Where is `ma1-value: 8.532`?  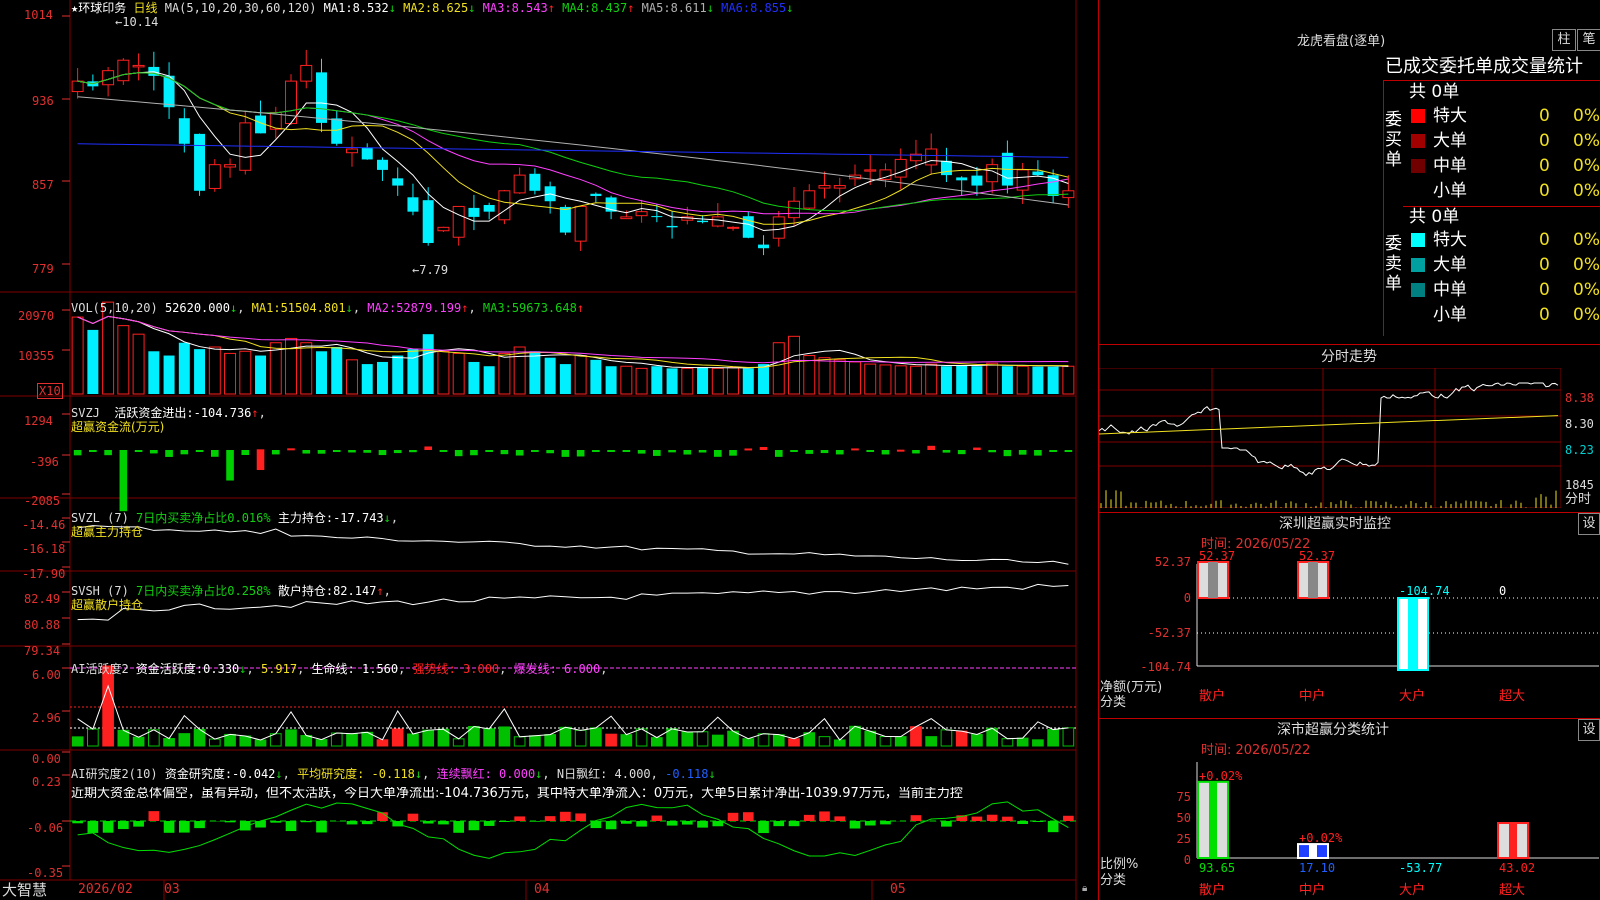 ma1-value: 8.532 is located at coordinates (370, 8).